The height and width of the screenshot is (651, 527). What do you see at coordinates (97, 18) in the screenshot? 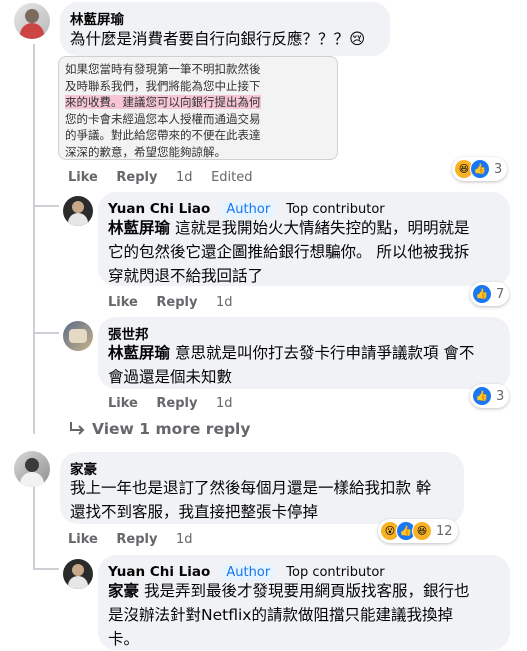
I see `comment-author: 林藍屏瑜` at bounding box center [97, 18].